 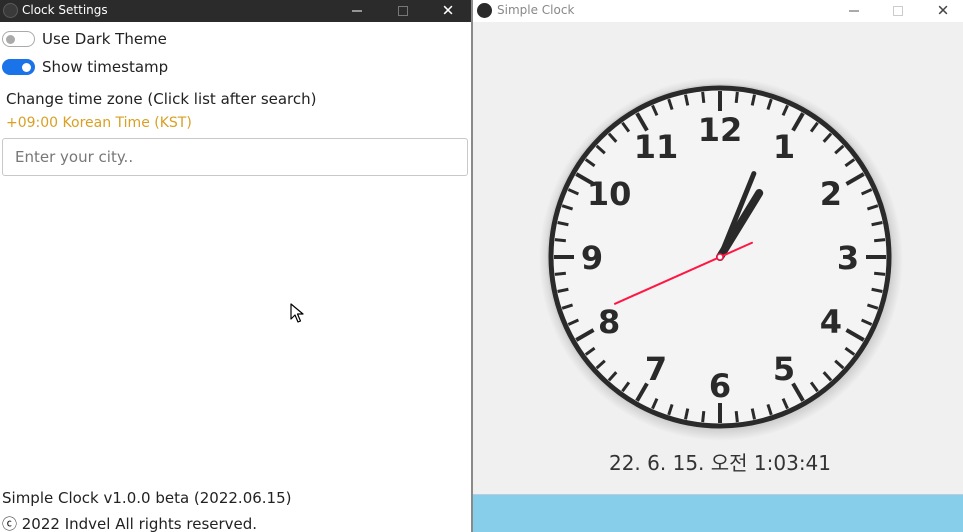 I want to click on version-text: Simple Clock v1.0.0 beta (2022.06.15), so click(x=147, y=498).